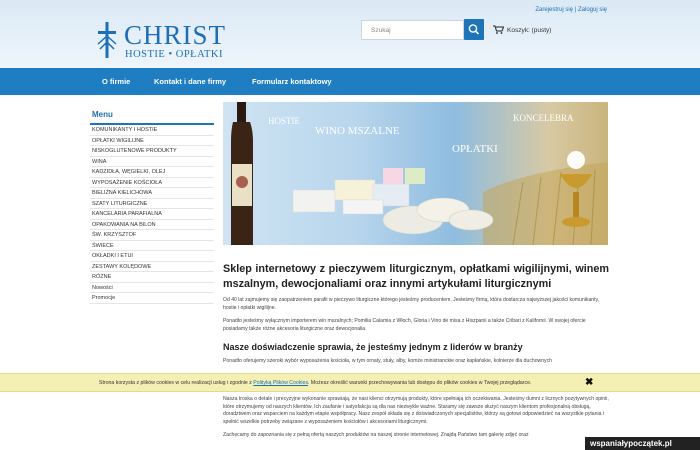 This screenshot has width=700, height=450. I want to click on login-link: Zaloguj się, so click(592, 10).